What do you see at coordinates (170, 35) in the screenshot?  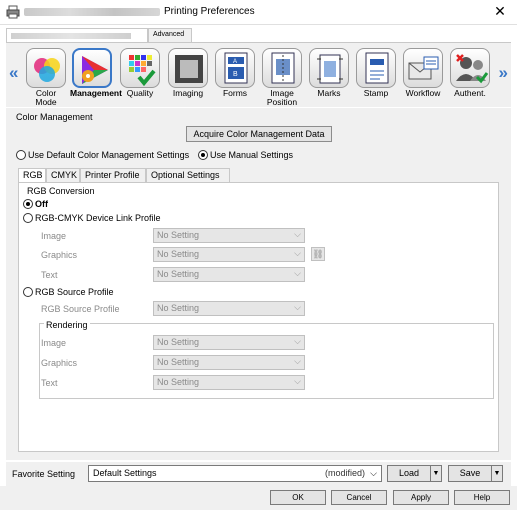 I see `tab-advanced: Advanced` at bounding box center [170, 35].